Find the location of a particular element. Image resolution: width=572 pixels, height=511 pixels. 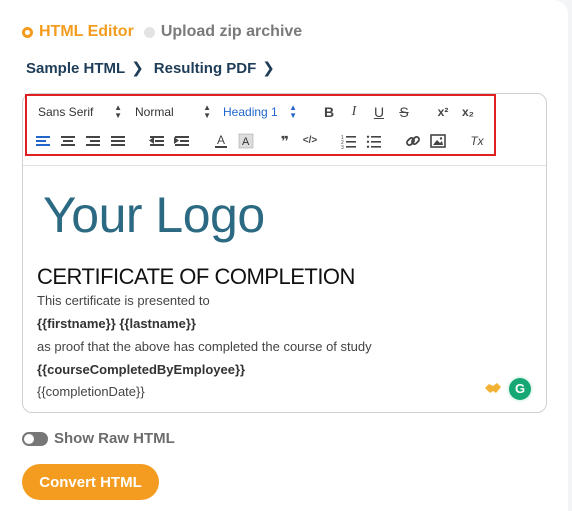

toggle-switch is located at coordinates (35, 438).